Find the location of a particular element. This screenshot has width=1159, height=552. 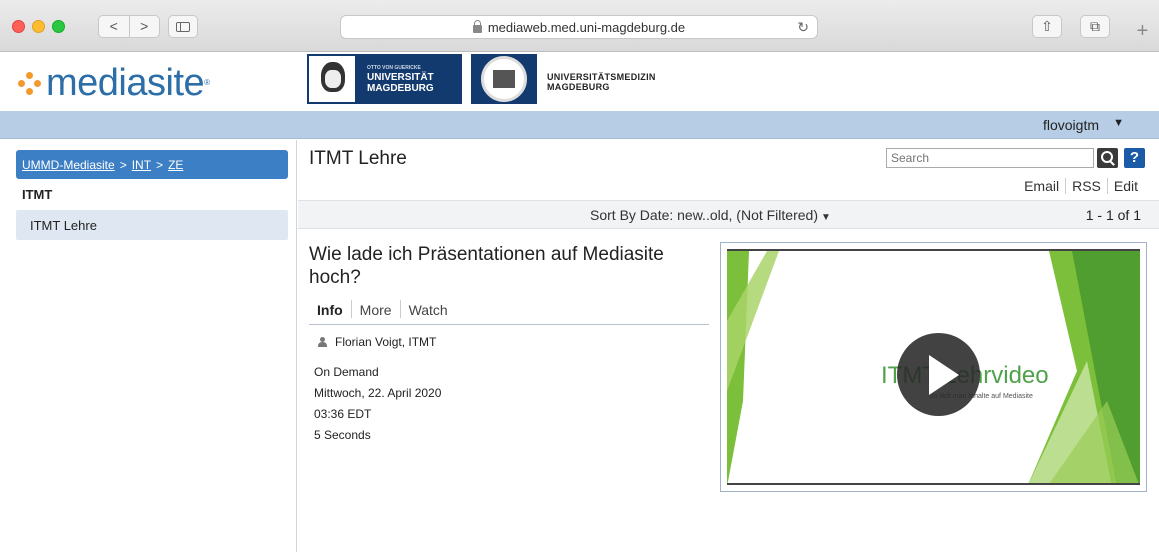

reload-icon: ↻ is located at coordinates (803, 27).